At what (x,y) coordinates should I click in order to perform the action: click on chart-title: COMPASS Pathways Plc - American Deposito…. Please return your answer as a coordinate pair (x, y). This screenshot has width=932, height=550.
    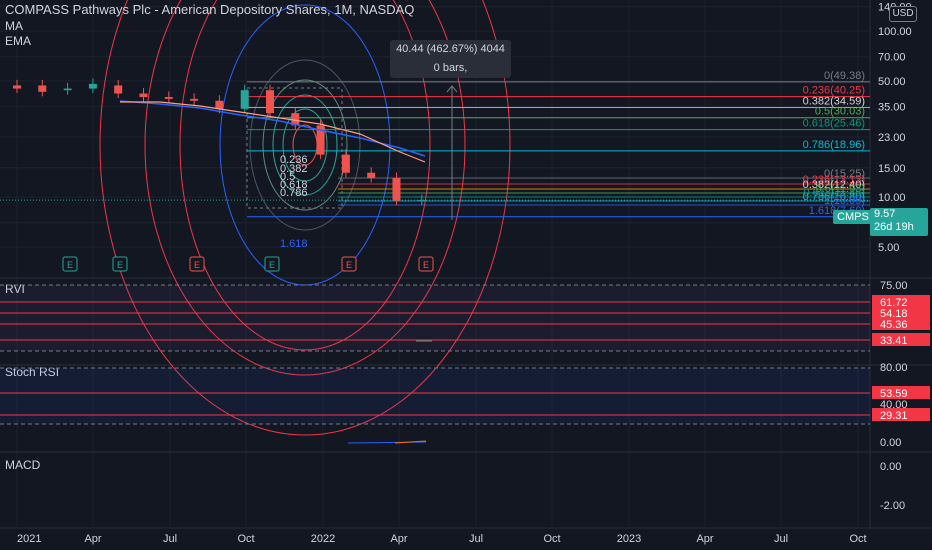
    Looking at the image, I should click on (210, 9).